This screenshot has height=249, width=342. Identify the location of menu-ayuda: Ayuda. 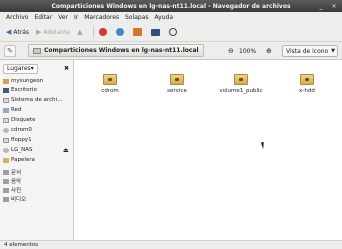
(163, 17).